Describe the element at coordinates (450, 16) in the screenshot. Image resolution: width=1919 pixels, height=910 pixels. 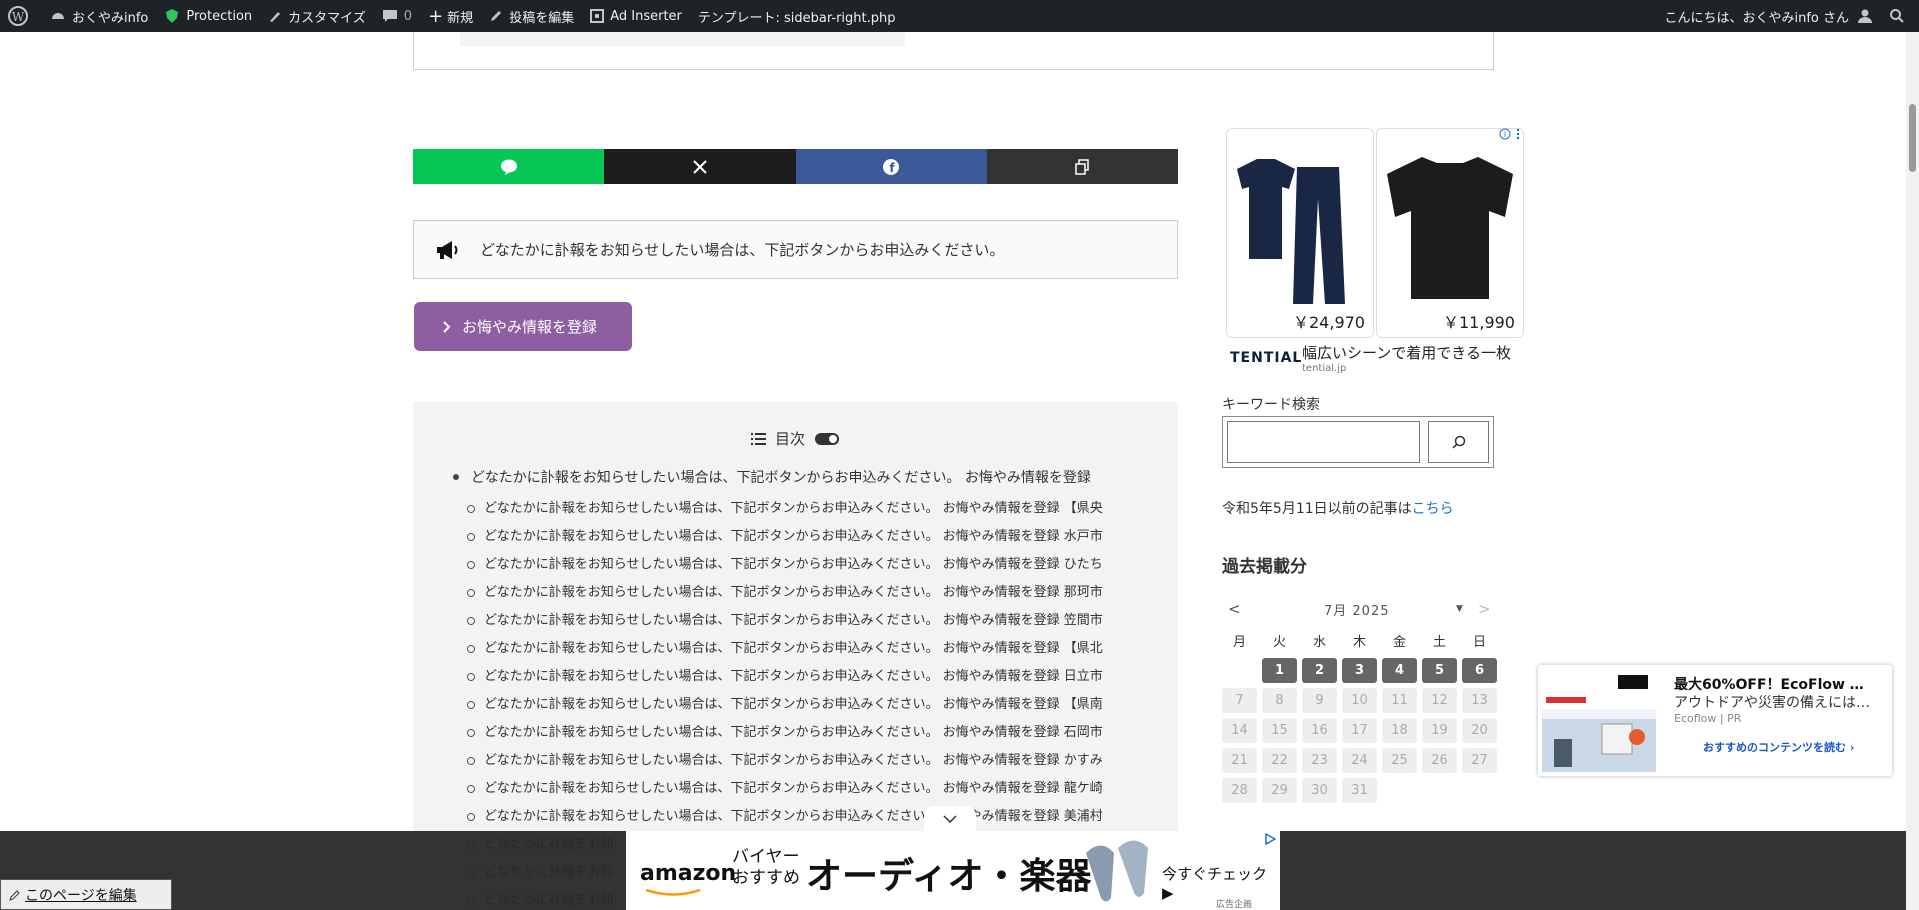
I see `admin-new: + 新規` at that location.